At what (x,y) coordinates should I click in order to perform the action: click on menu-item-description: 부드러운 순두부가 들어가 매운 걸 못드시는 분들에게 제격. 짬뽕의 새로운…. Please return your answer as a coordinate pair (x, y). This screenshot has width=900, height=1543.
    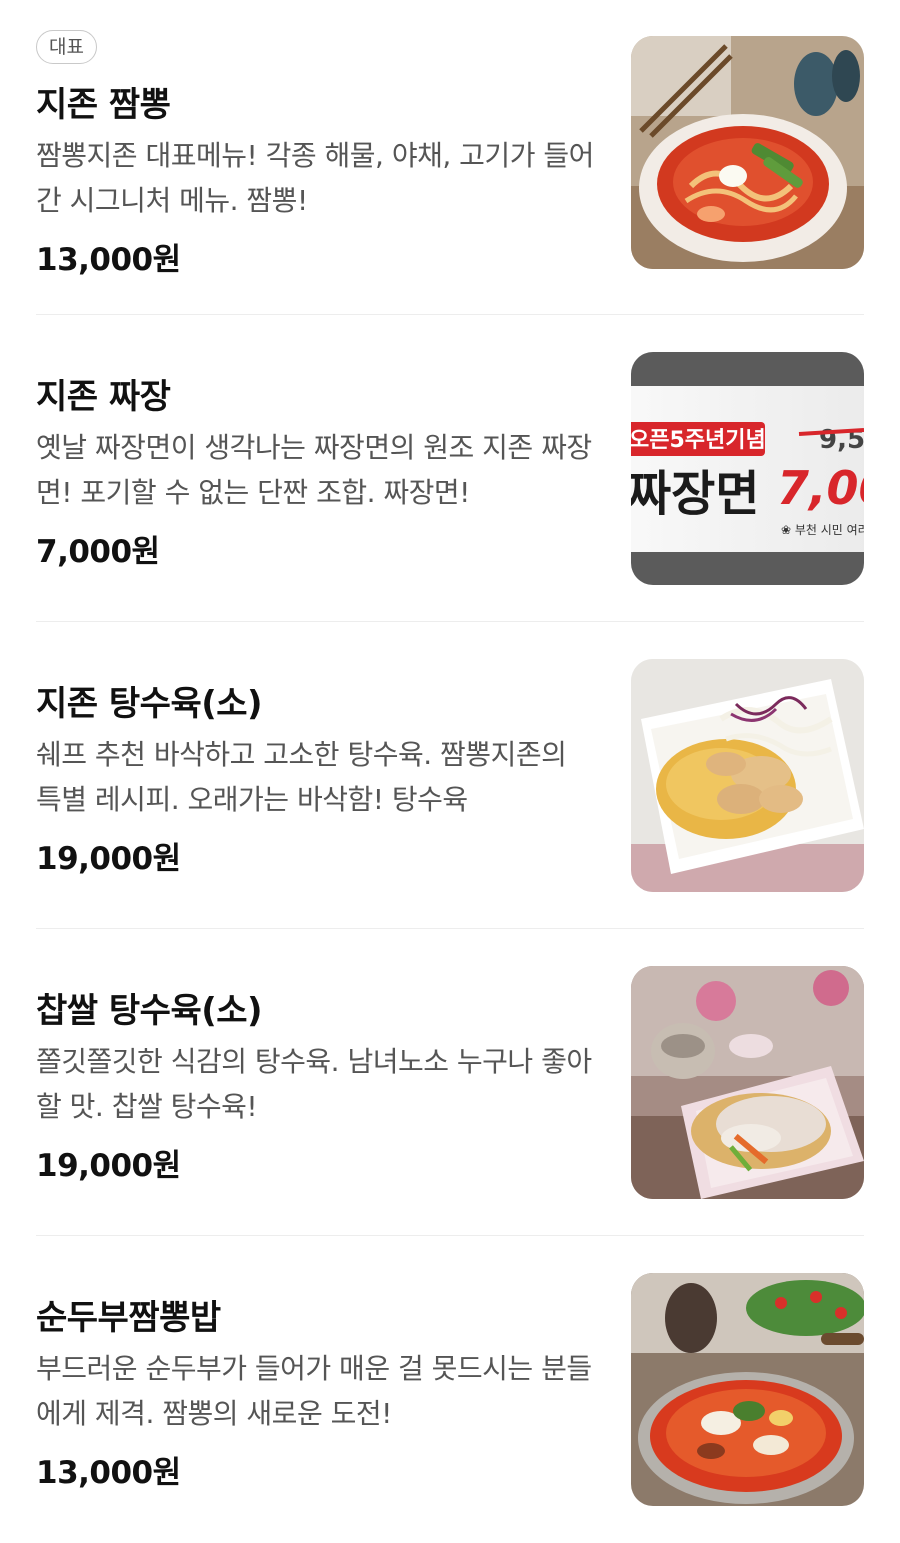
    Looking at the image, I should click on (314, 1391).